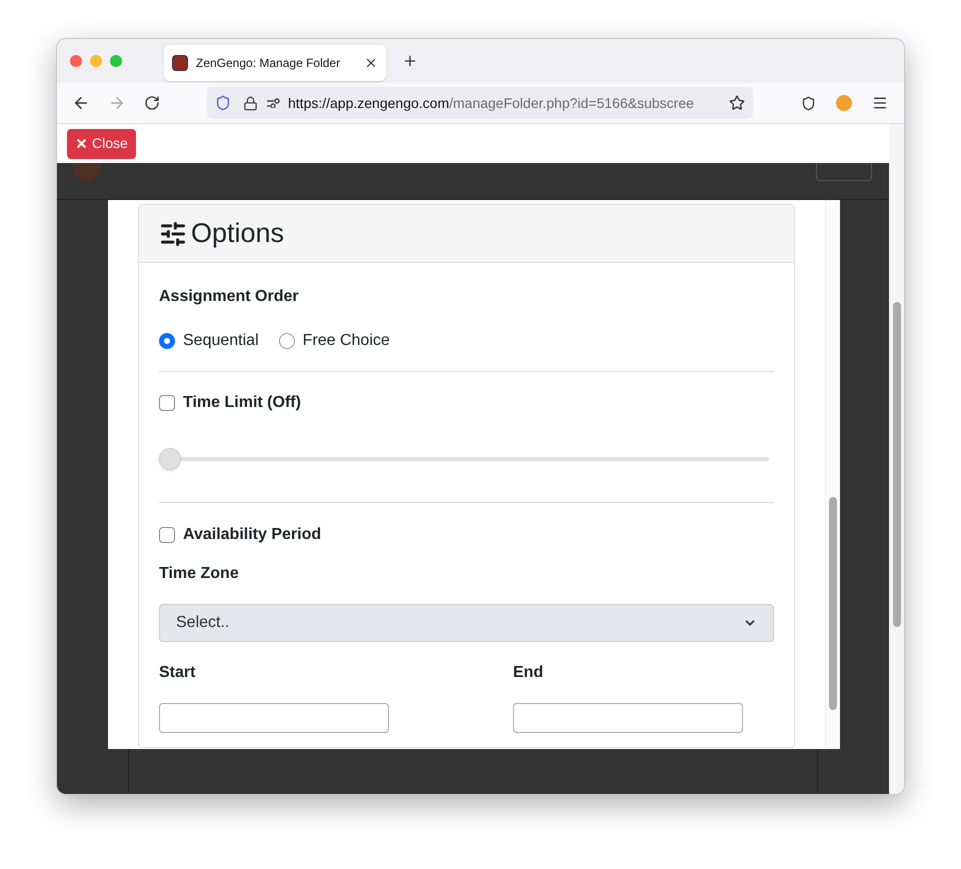 The width and height of the screenshot is (961, 869). What do you see at coordinates (273, 103) in the screenshot?
I see `permissions-icon` at bounding box center [273, 103].